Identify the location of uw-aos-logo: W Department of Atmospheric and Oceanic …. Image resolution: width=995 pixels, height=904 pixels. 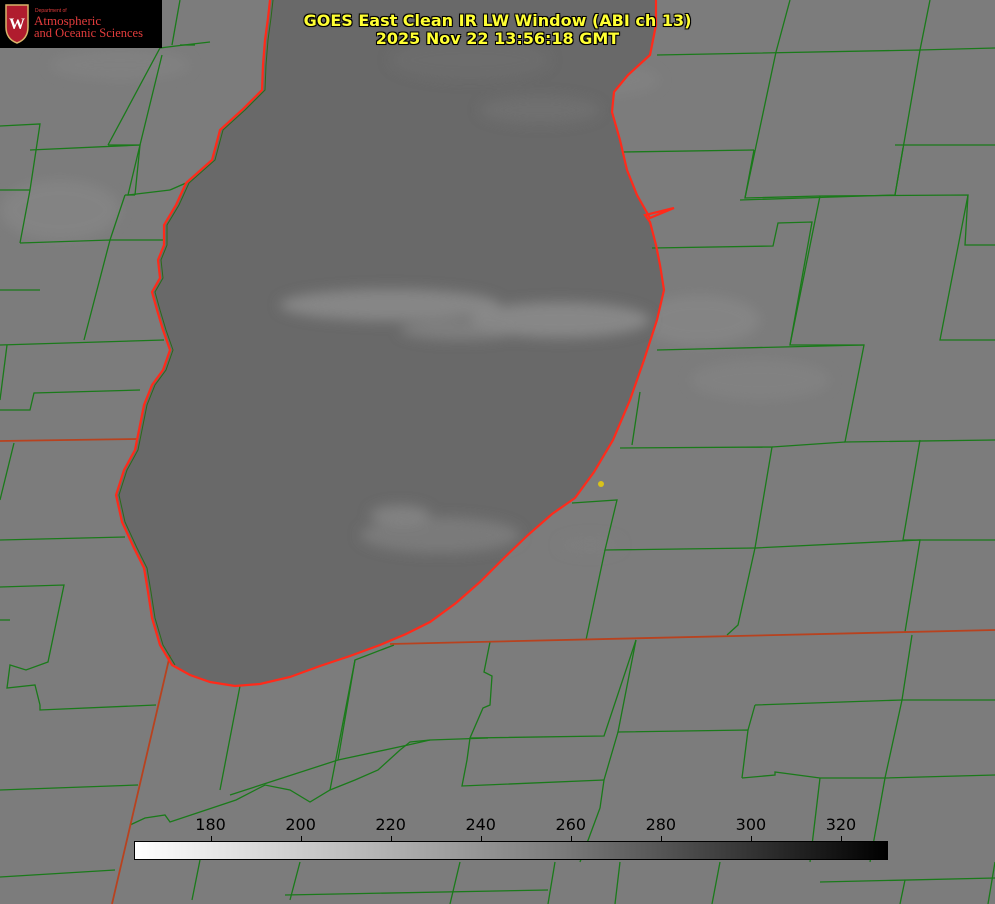
(81, 24).